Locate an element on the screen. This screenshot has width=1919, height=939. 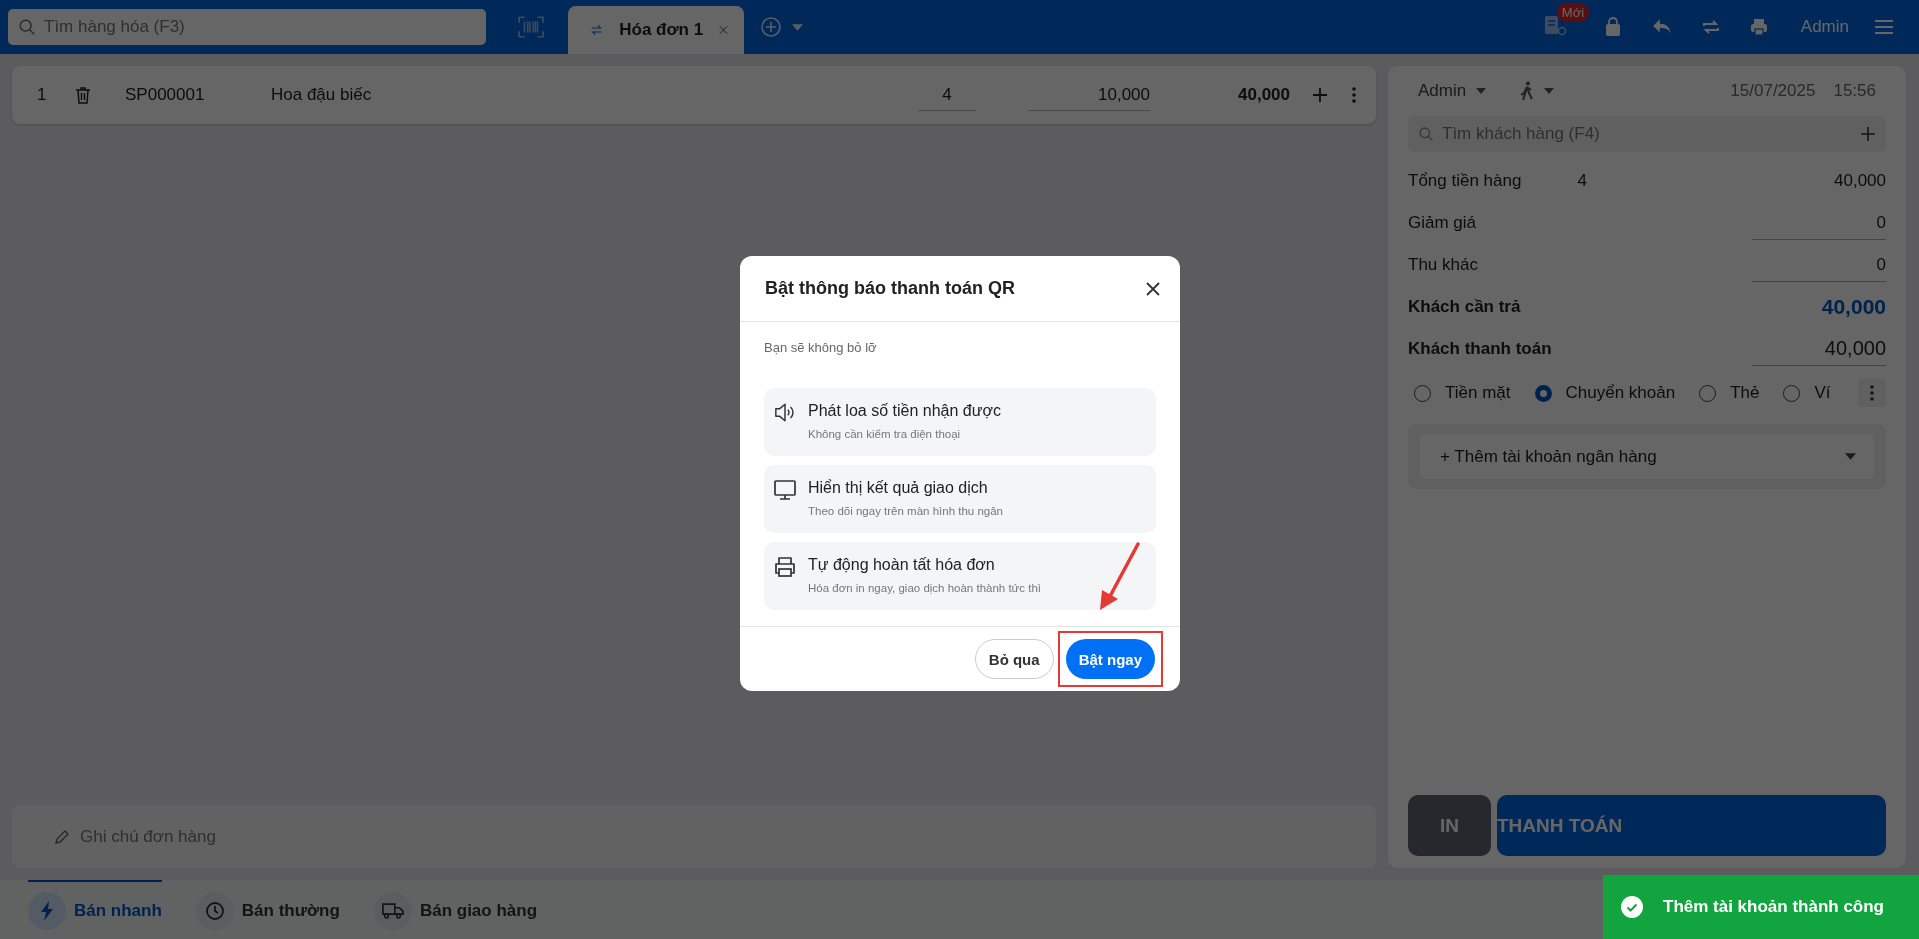
toast-message: Thêm tài khoản thành công is located at coordinates (1773, 907).